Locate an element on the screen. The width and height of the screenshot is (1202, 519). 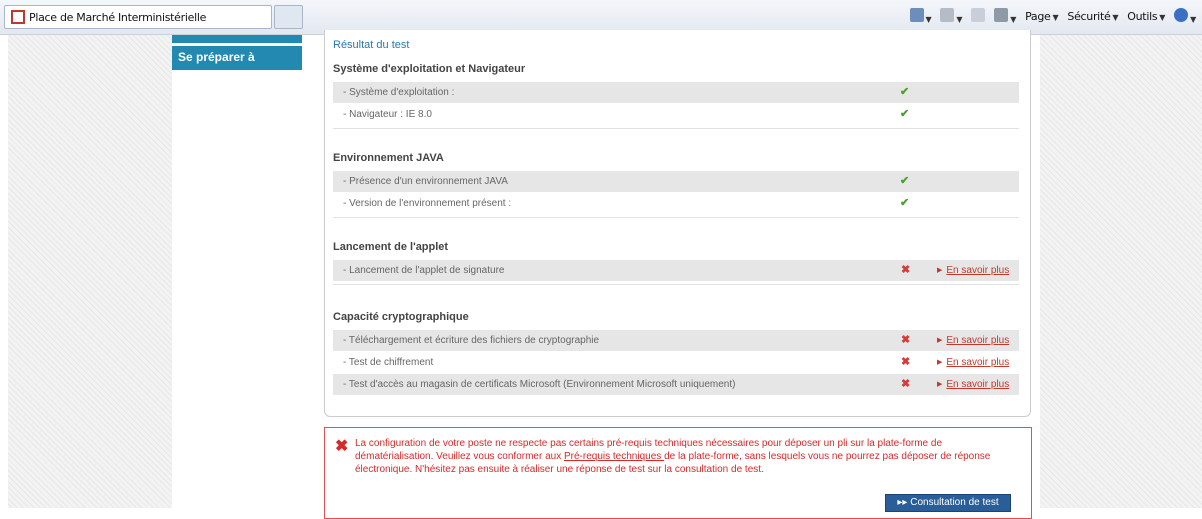
menu-page: Page ▼ is located at coordinates (1042, 16).